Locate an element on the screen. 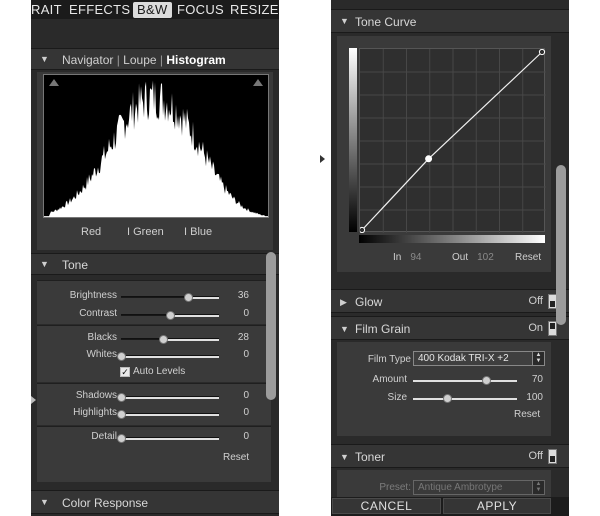 Image resolution: width=600 pixels, height=516 pixels. histogram-panel: Red I Green I Blue is located at coordinates (155, 161).